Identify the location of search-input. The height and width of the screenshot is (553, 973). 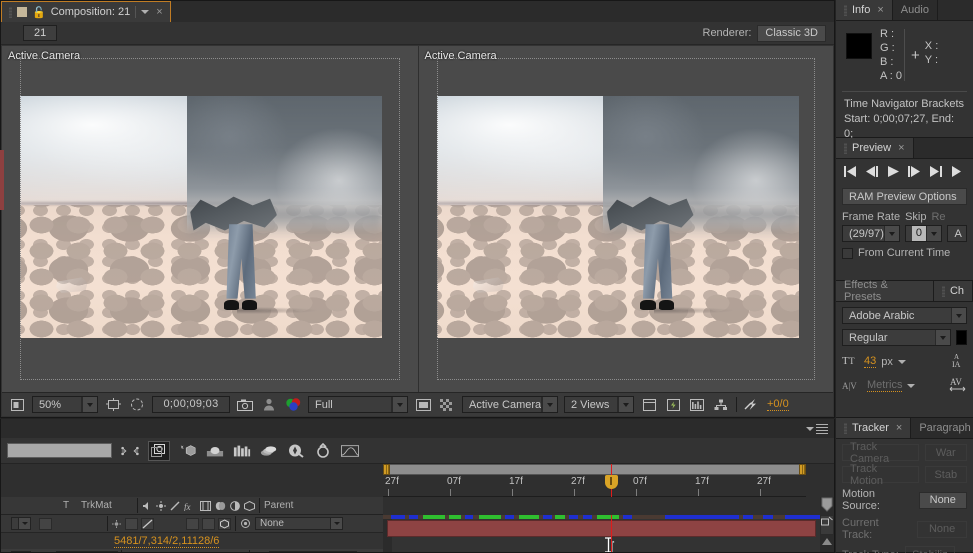
(59, 450).